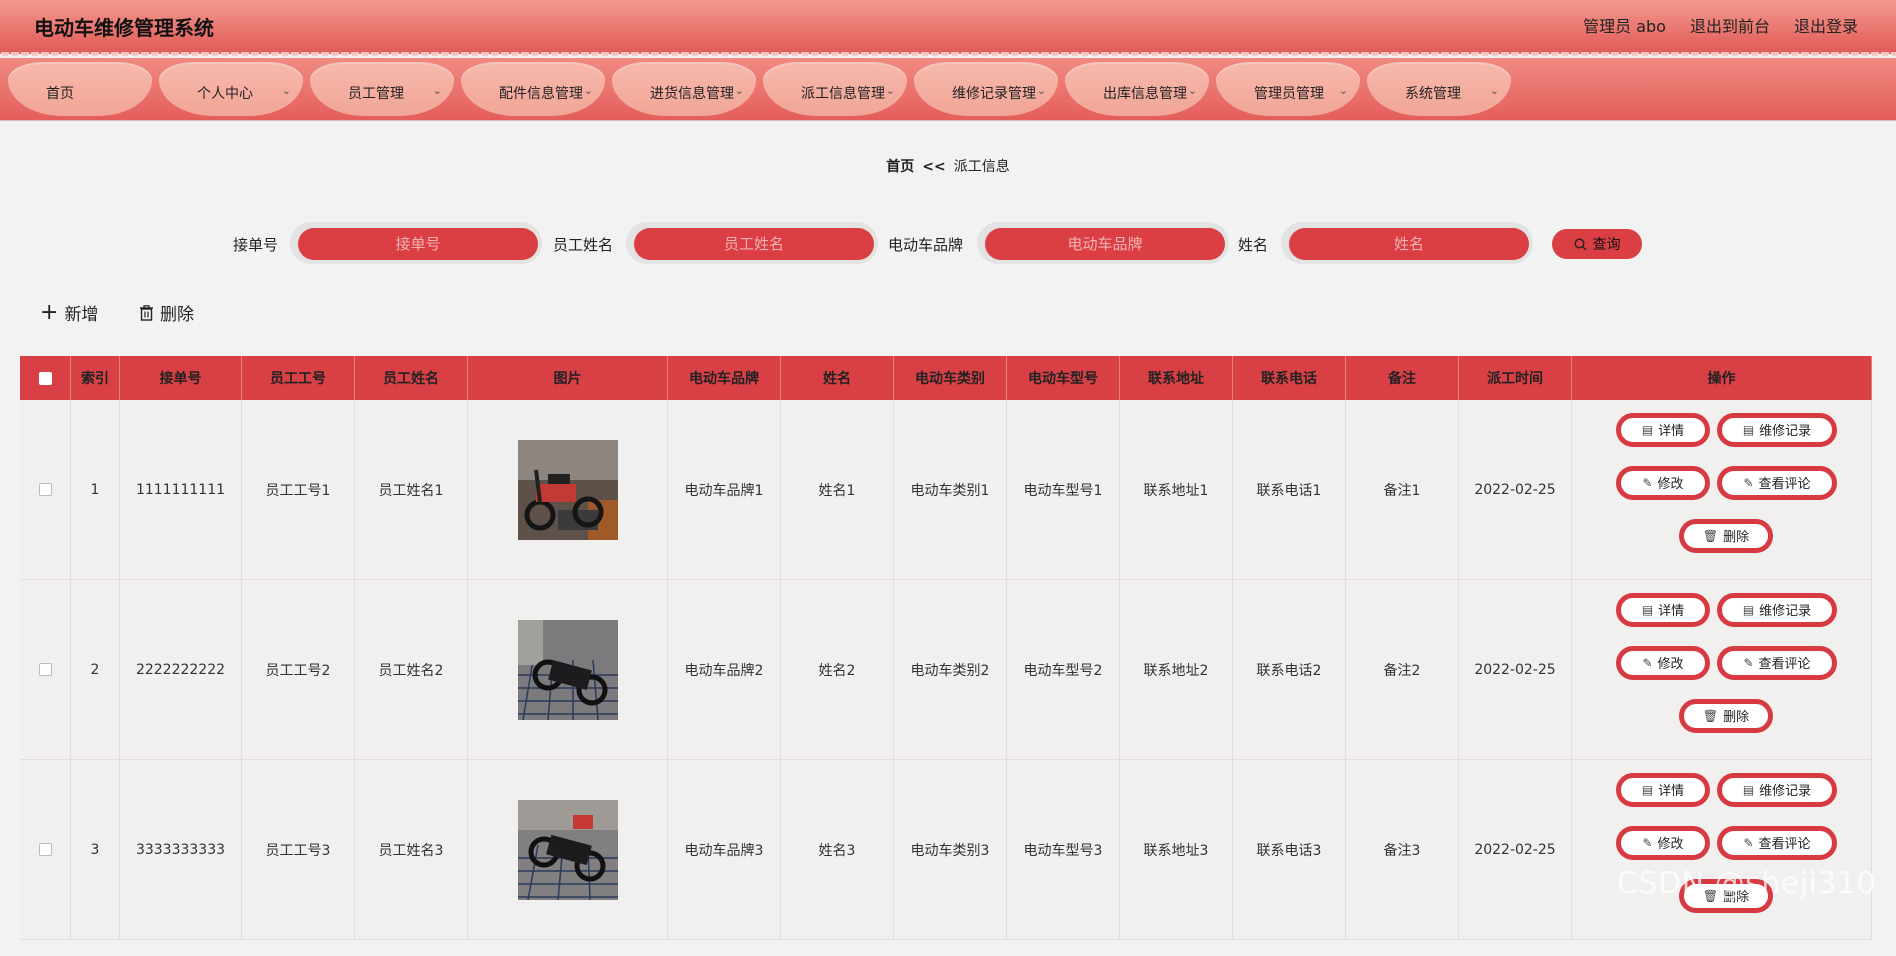 This screenshot has height=956, width=1896. Describe the element at coordinates (181, 670) in the screenshot. I see `table-cell: 2222222222` at that location.